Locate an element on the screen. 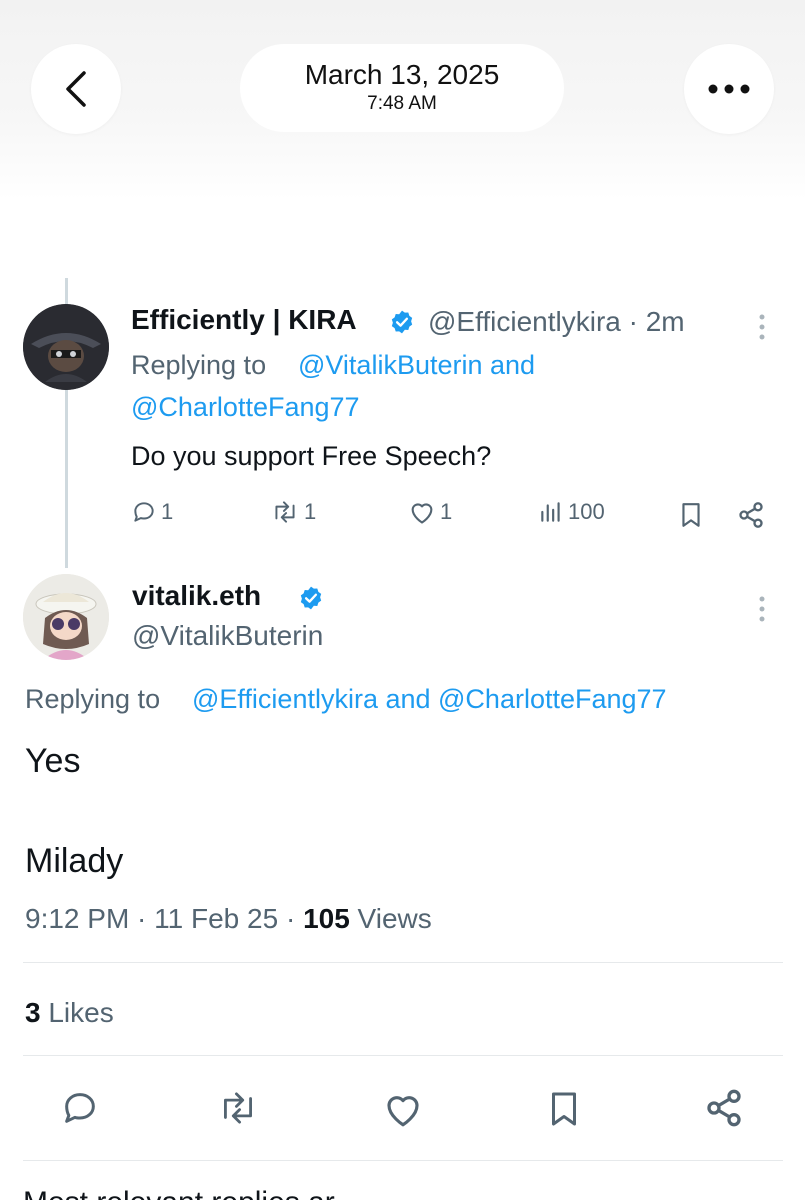 This screenshot has width=805, height=1200. main-tweet-line-1: Yes is located at coordinates (53, 761).